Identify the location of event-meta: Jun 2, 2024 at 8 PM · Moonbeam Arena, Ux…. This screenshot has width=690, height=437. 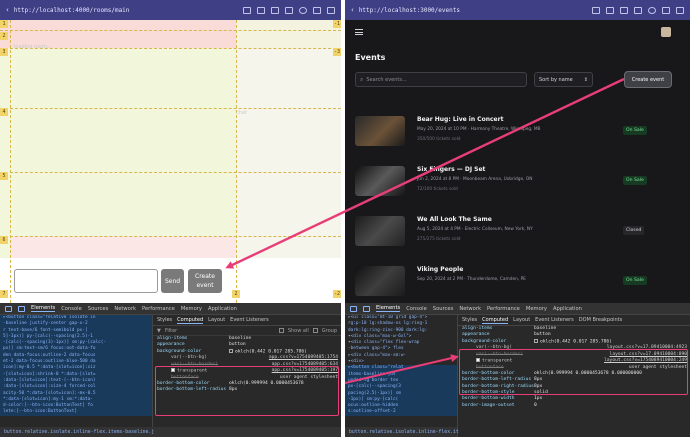
(475, 179).